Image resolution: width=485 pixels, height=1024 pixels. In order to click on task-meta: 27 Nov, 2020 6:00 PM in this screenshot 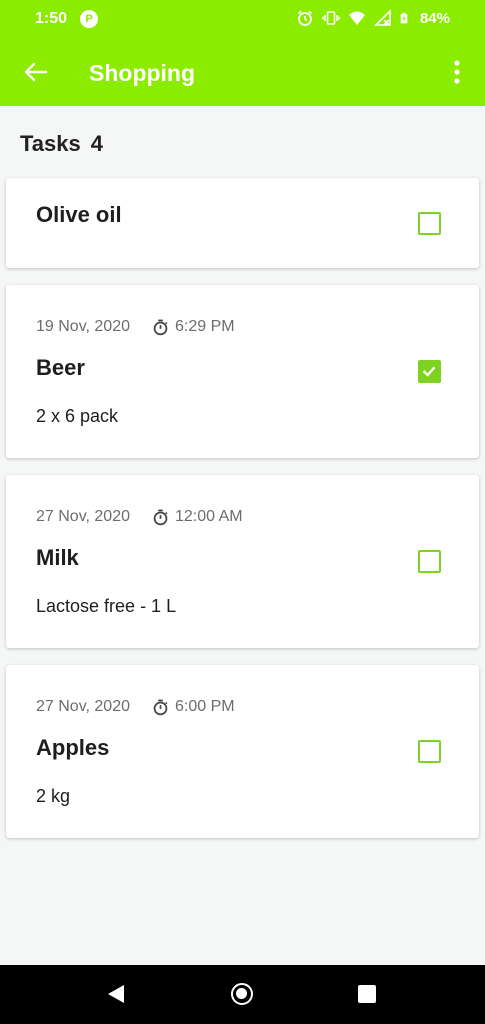, I will do `click(135, 707)`.